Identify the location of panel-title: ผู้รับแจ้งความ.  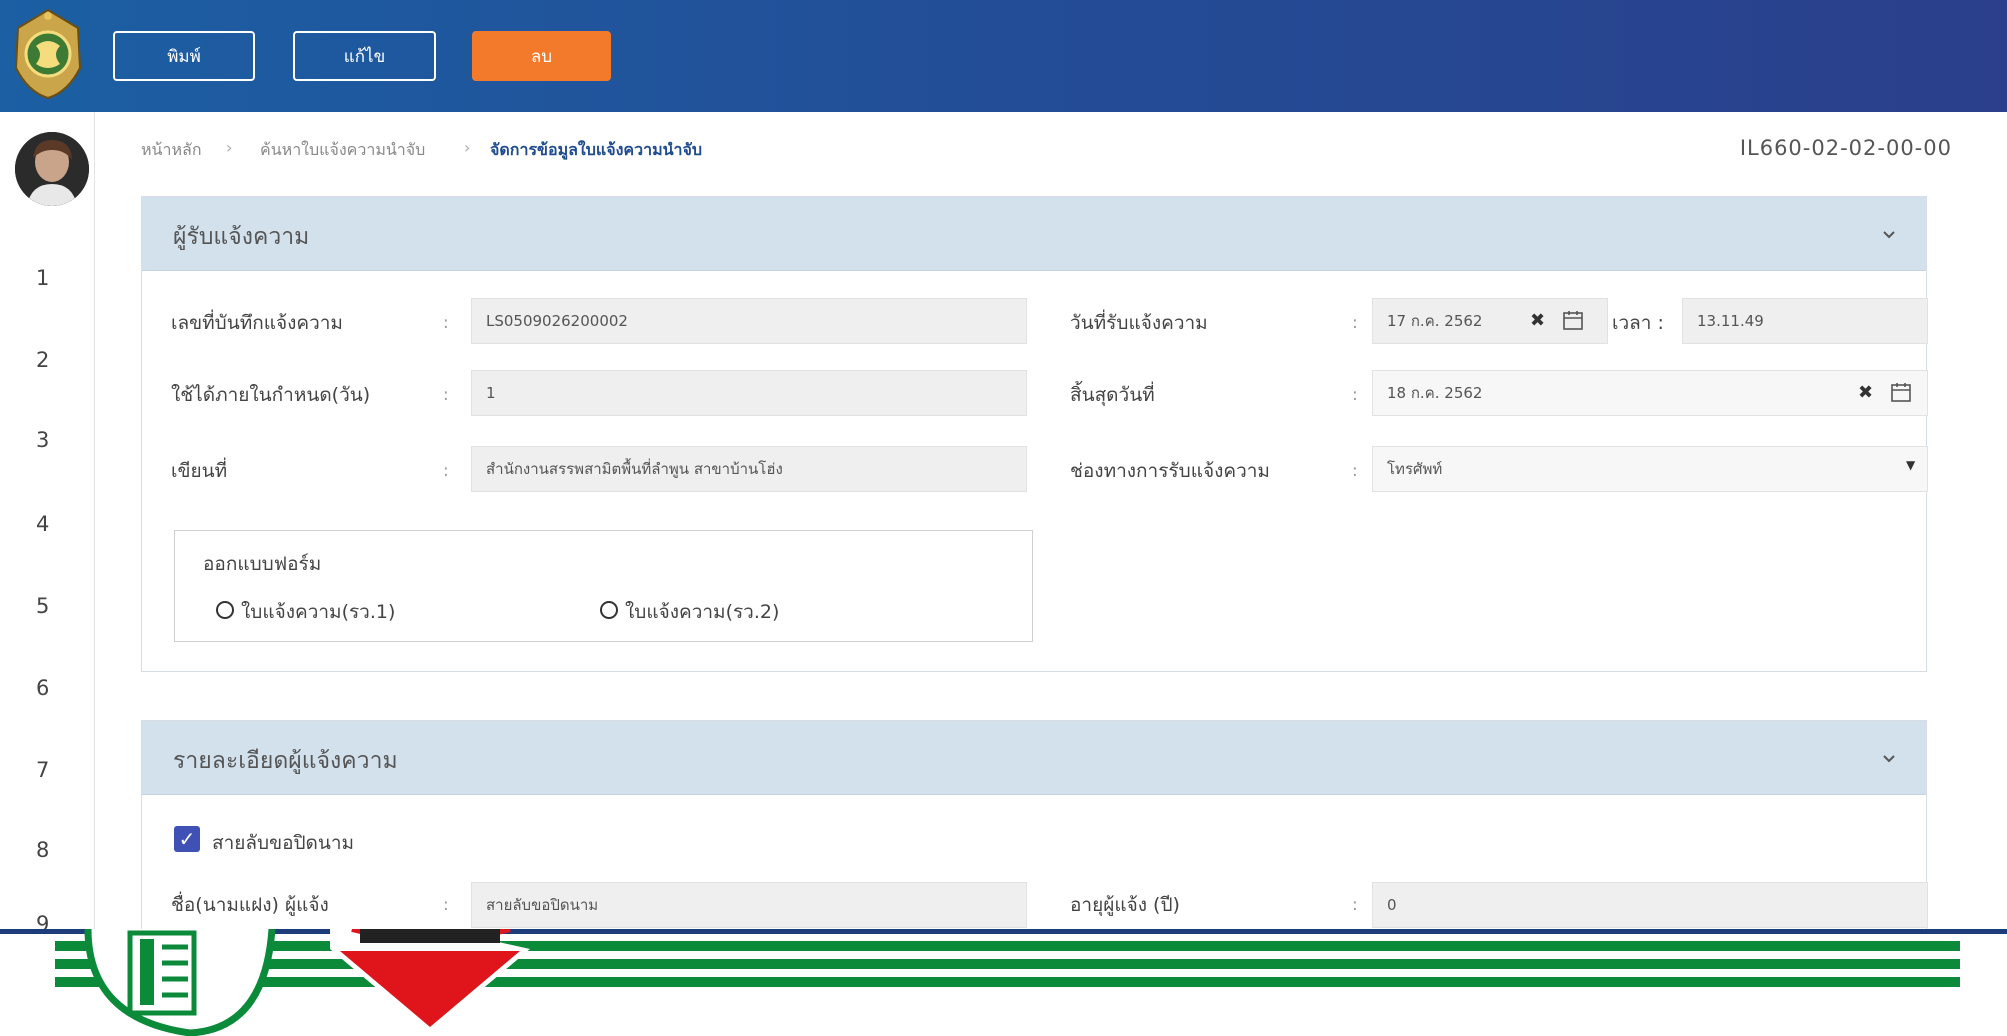
(241, 237).